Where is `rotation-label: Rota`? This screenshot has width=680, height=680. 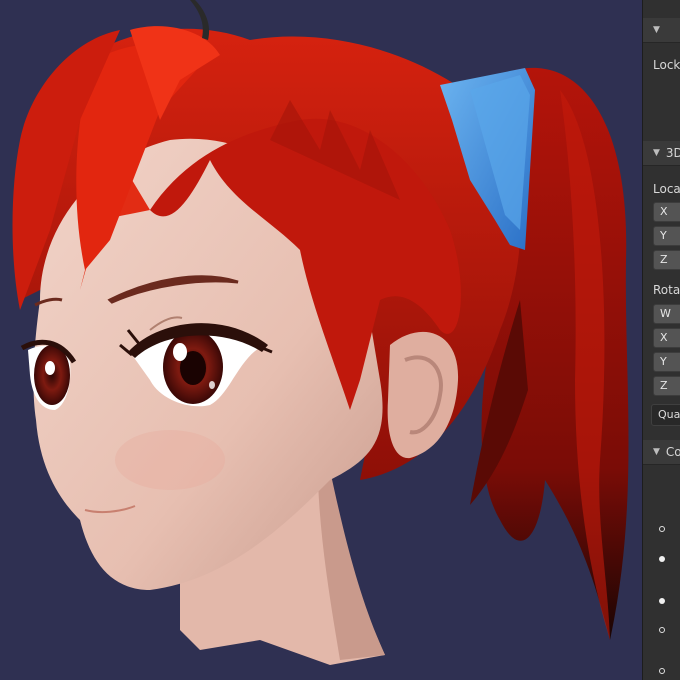 rotation-label: Rota is located at coordinates (666, 290).